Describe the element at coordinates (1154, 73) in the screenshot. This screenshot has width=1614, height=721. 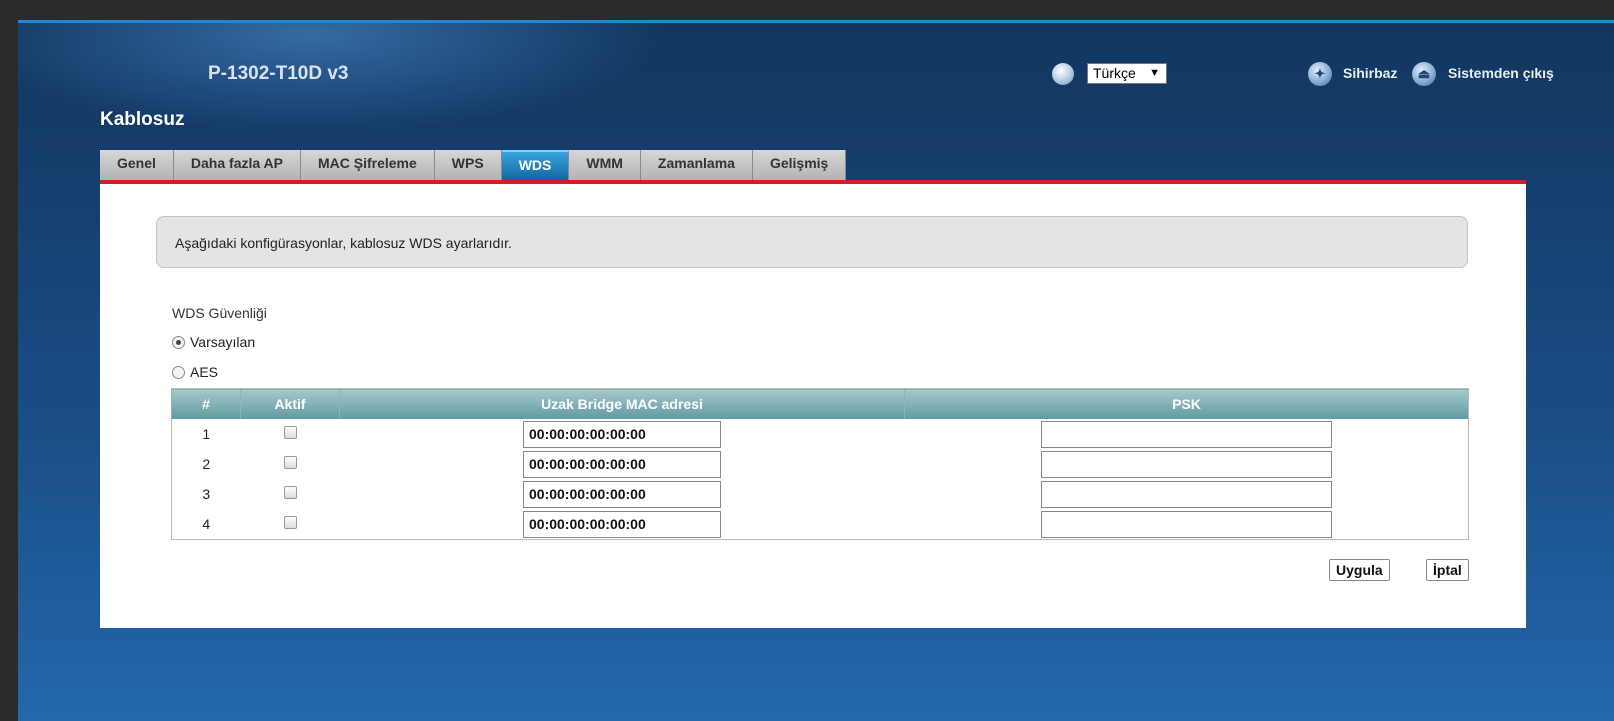
I see `chevron-down-icon: ▼` at that location.